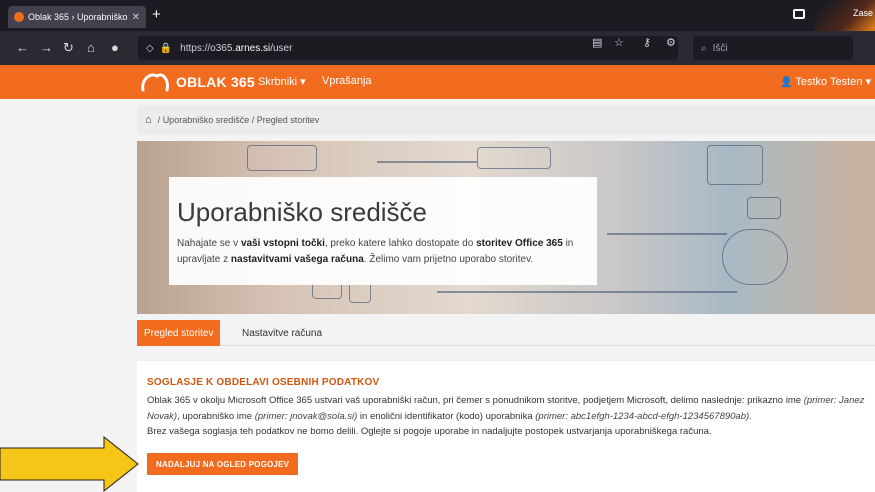 The width and height of the screenshot is (875, 492). I want to click on forward-arrow-icon: →, so click(46, 47).